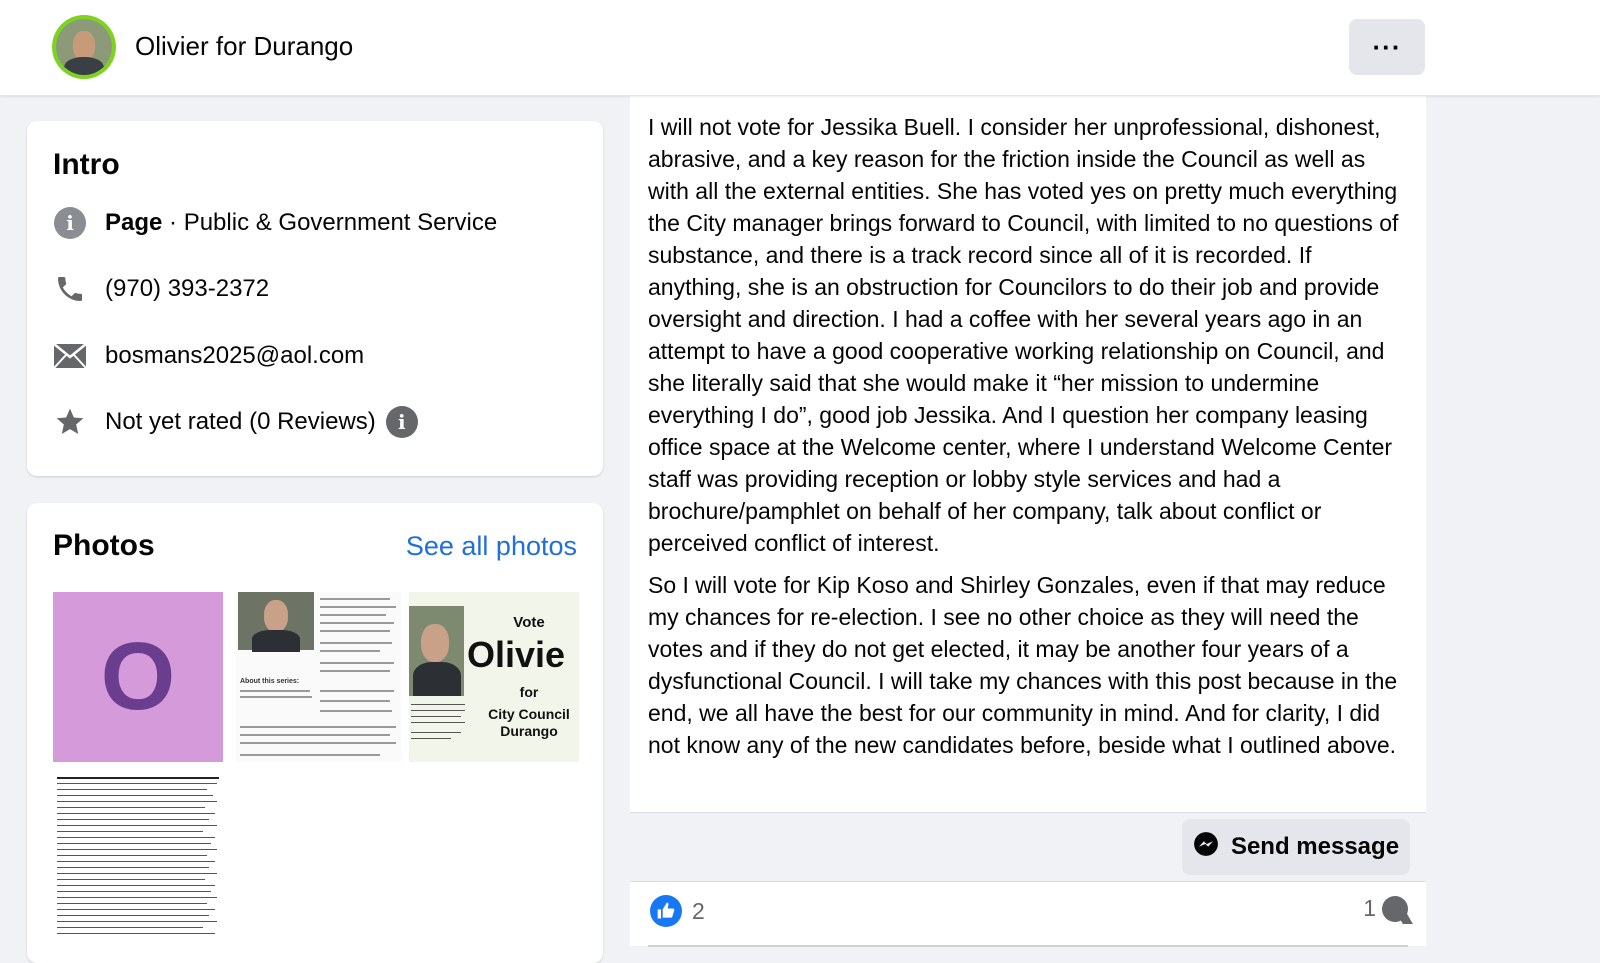 The image size is (1600, 963). I want to click on intro-rating-row: Not yet rated (0 Reviews) i, so click(235, 422).